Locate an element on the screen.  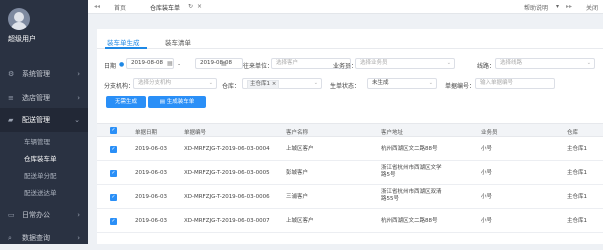
sidebar-subitem-vehicle: 车辆管理 is located at coordinates (37, 141).